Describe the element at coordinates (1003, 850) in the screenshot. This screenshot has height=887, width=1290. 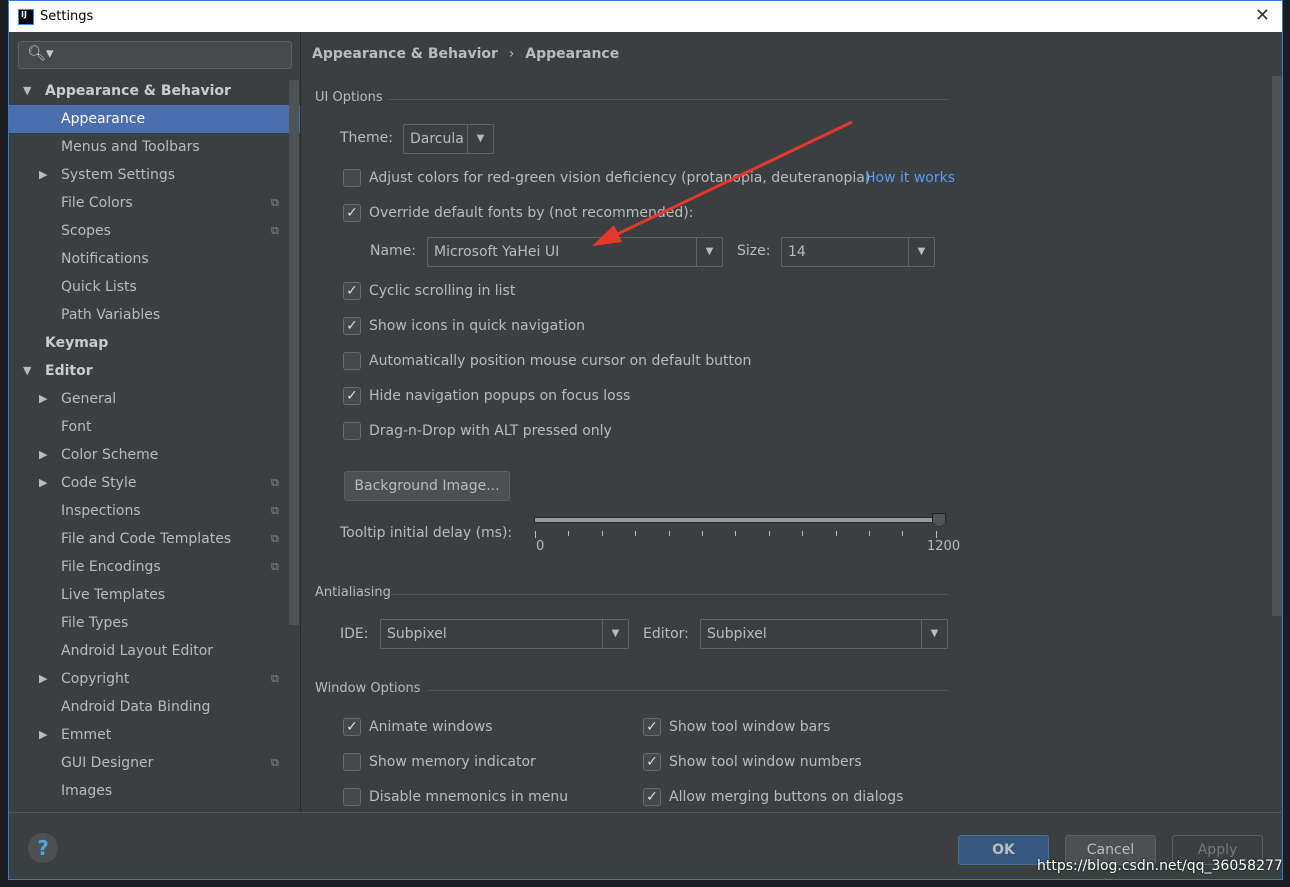
I see `ok-button: OK` at that location.